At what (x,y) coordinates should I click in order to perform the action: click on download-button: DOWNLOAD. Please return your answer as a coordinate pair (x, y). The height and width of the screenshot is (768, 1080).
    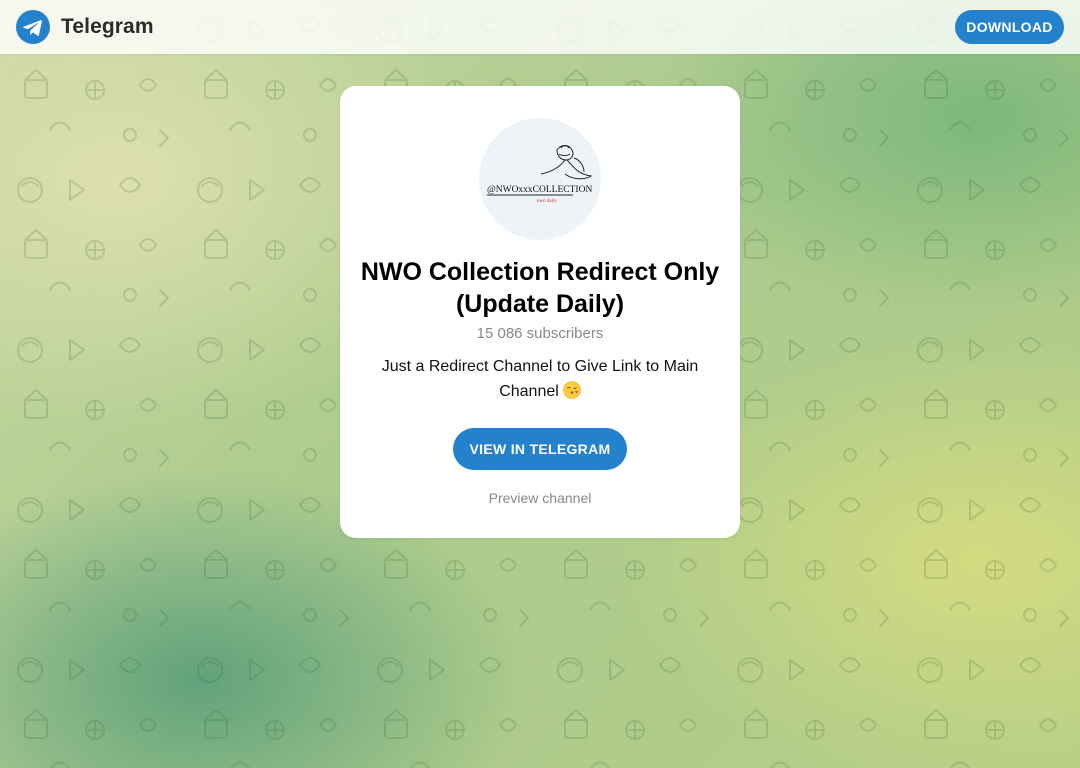
    Looking at the image, I should click on (1009, 27).